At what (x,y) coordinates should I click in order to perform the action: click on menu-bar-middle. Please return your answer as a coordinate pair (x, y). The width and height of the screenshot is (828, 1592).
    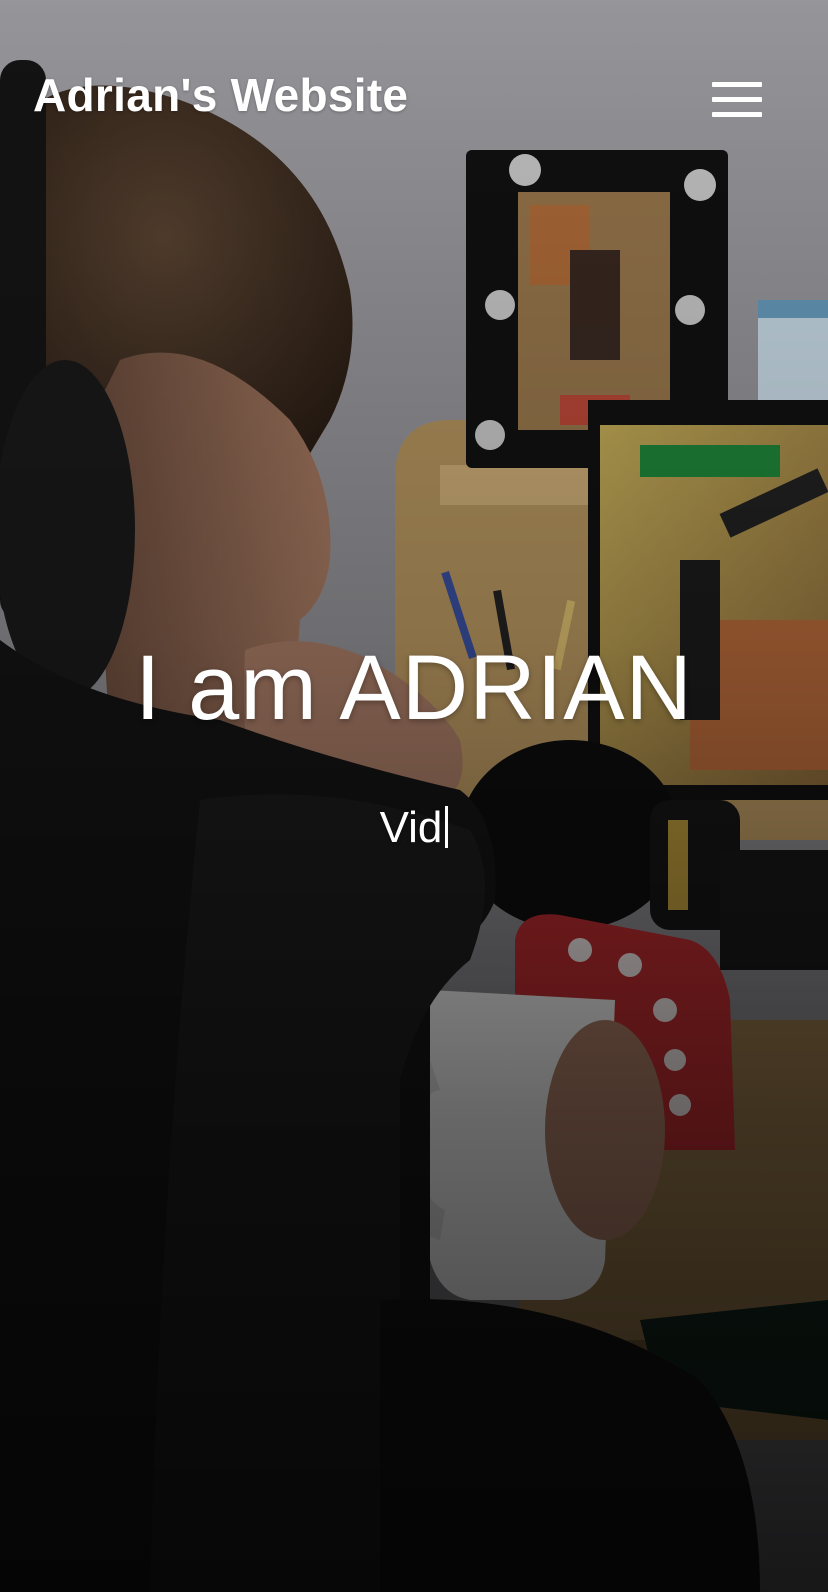
    Looking at the image, I should click on (737, 99).